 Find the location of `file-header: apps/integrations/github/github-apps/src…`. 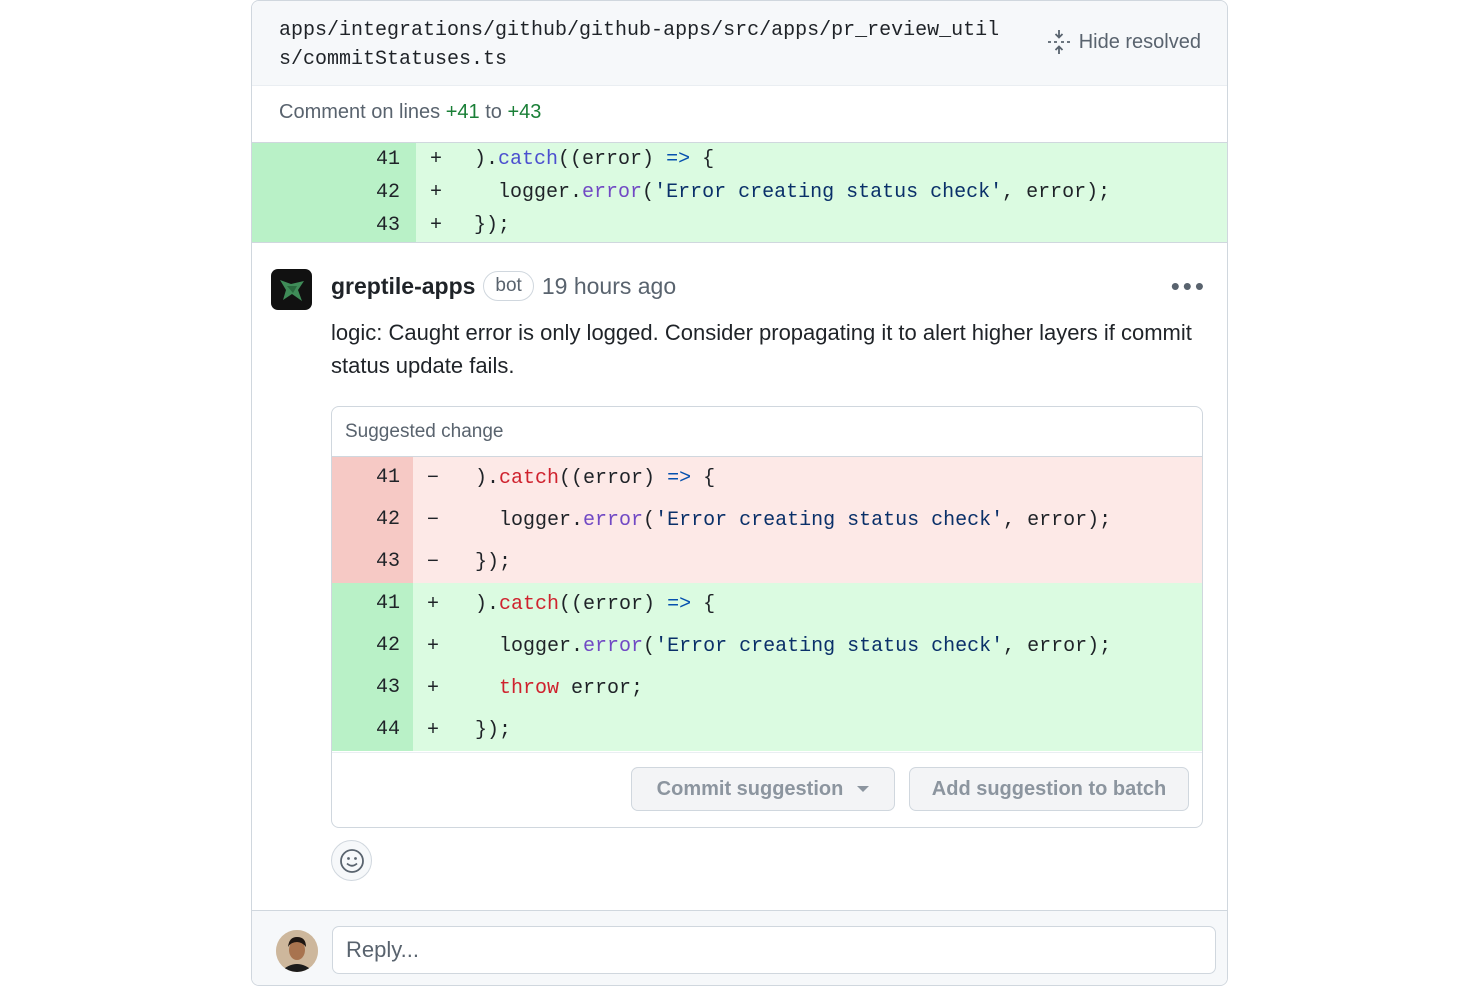

file-header: apps/integrations/github/github-apps/src… is located at coordinates (739, 43).